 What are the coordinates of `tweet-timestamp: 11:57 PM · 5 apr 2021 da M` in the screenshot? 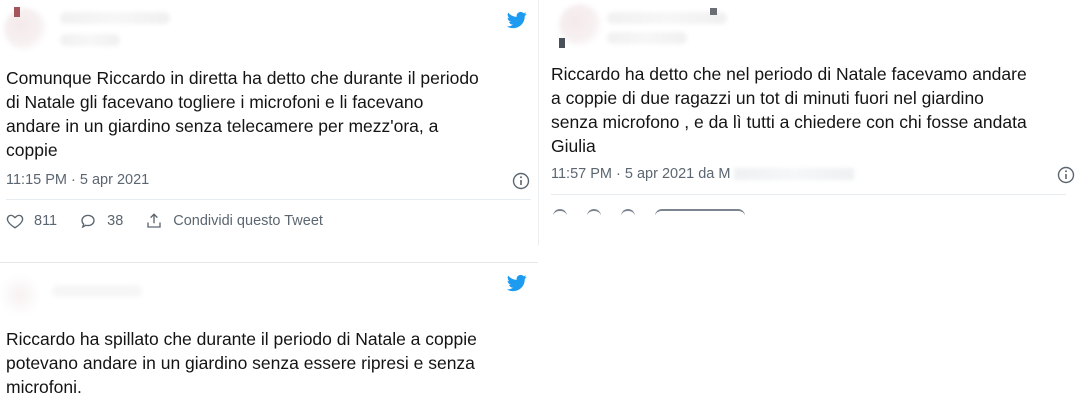 It's located at (703, 174).